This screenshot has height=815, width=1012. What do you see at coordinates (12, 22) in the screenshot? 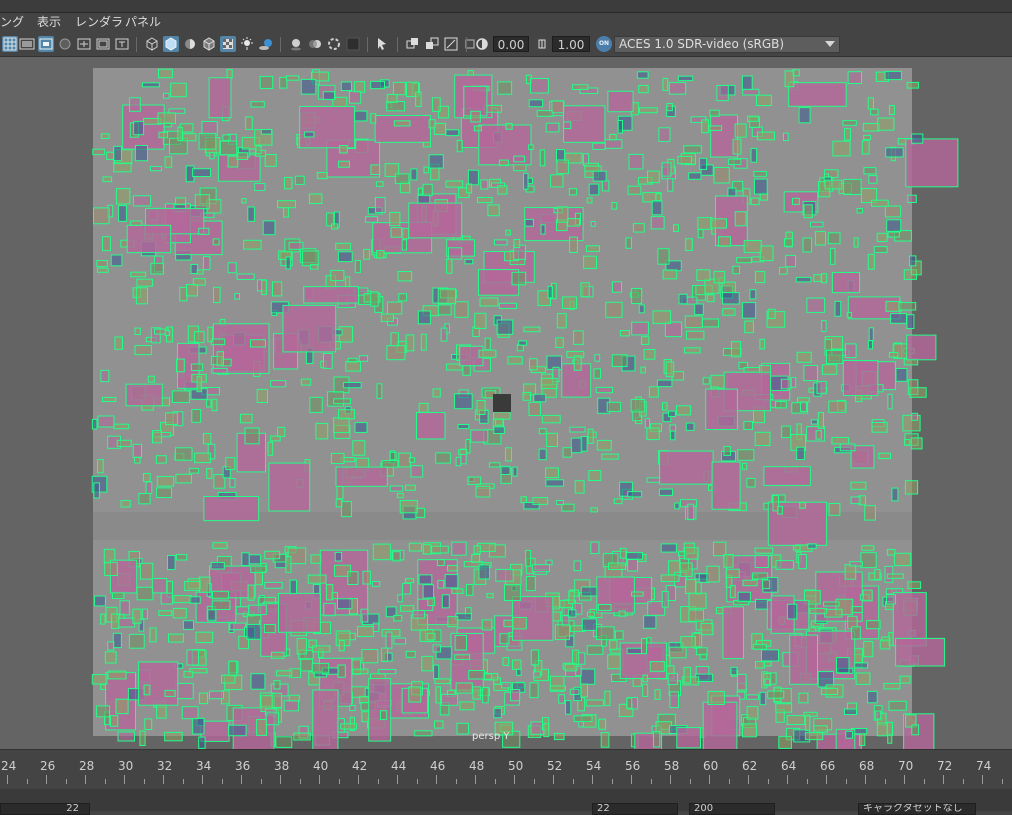
I see `menu-lighting: ング` at bounding box center [12, 22].